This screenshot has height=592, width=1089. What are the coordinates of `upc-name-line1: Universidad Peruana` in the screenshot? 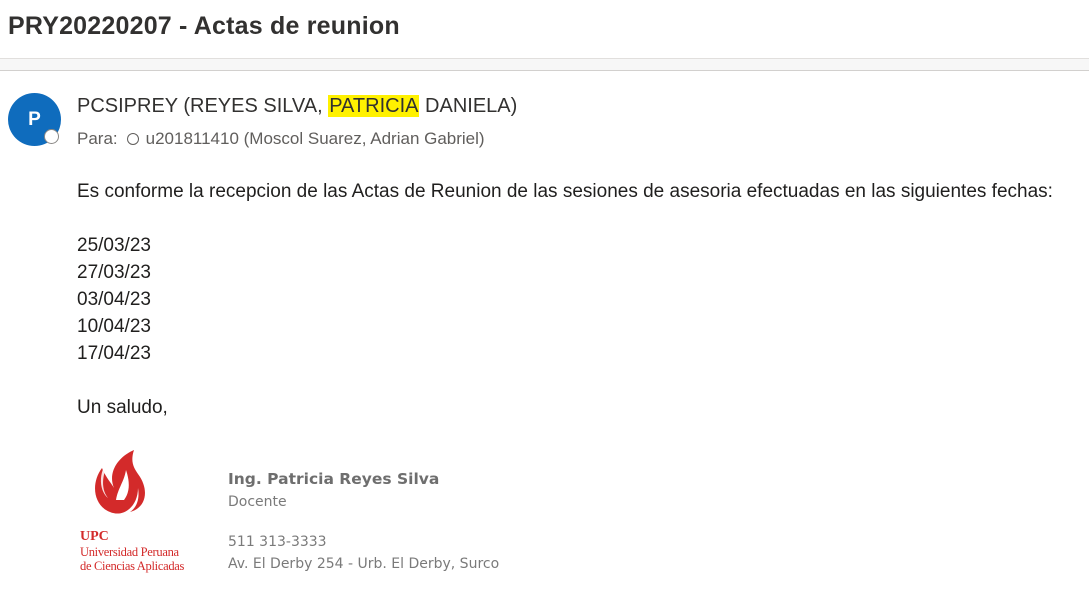 It's located at (129, 552).